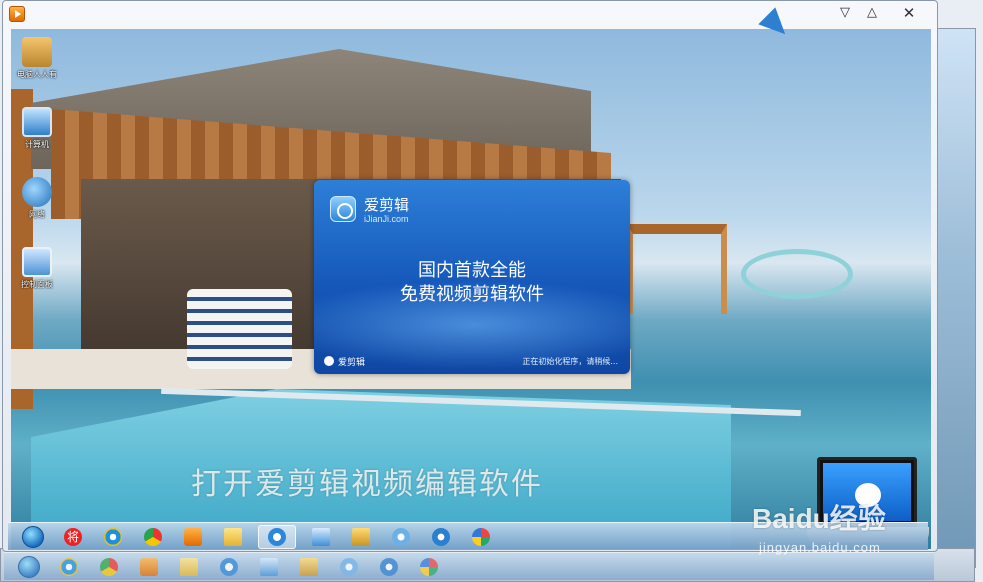 This screenshot has width=983, height=582. Describe the element at coordinates (909, 13) in the screenshot. I see `close-button: ✕` at that location.